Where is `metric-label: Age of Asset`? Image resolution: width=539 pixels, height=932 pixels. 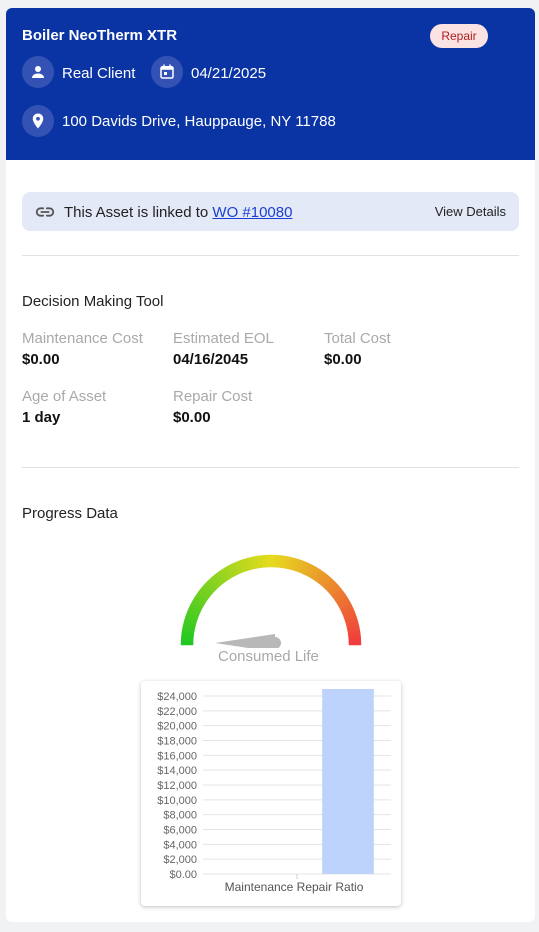
metric-label: Age of Asset is located at coordinates (64, 396).